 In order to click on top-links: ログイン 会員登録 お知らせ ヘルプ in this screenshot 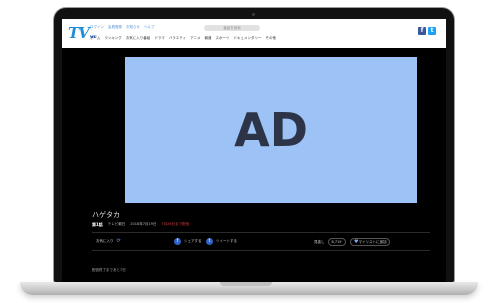, I will do `click(122, 29)`.